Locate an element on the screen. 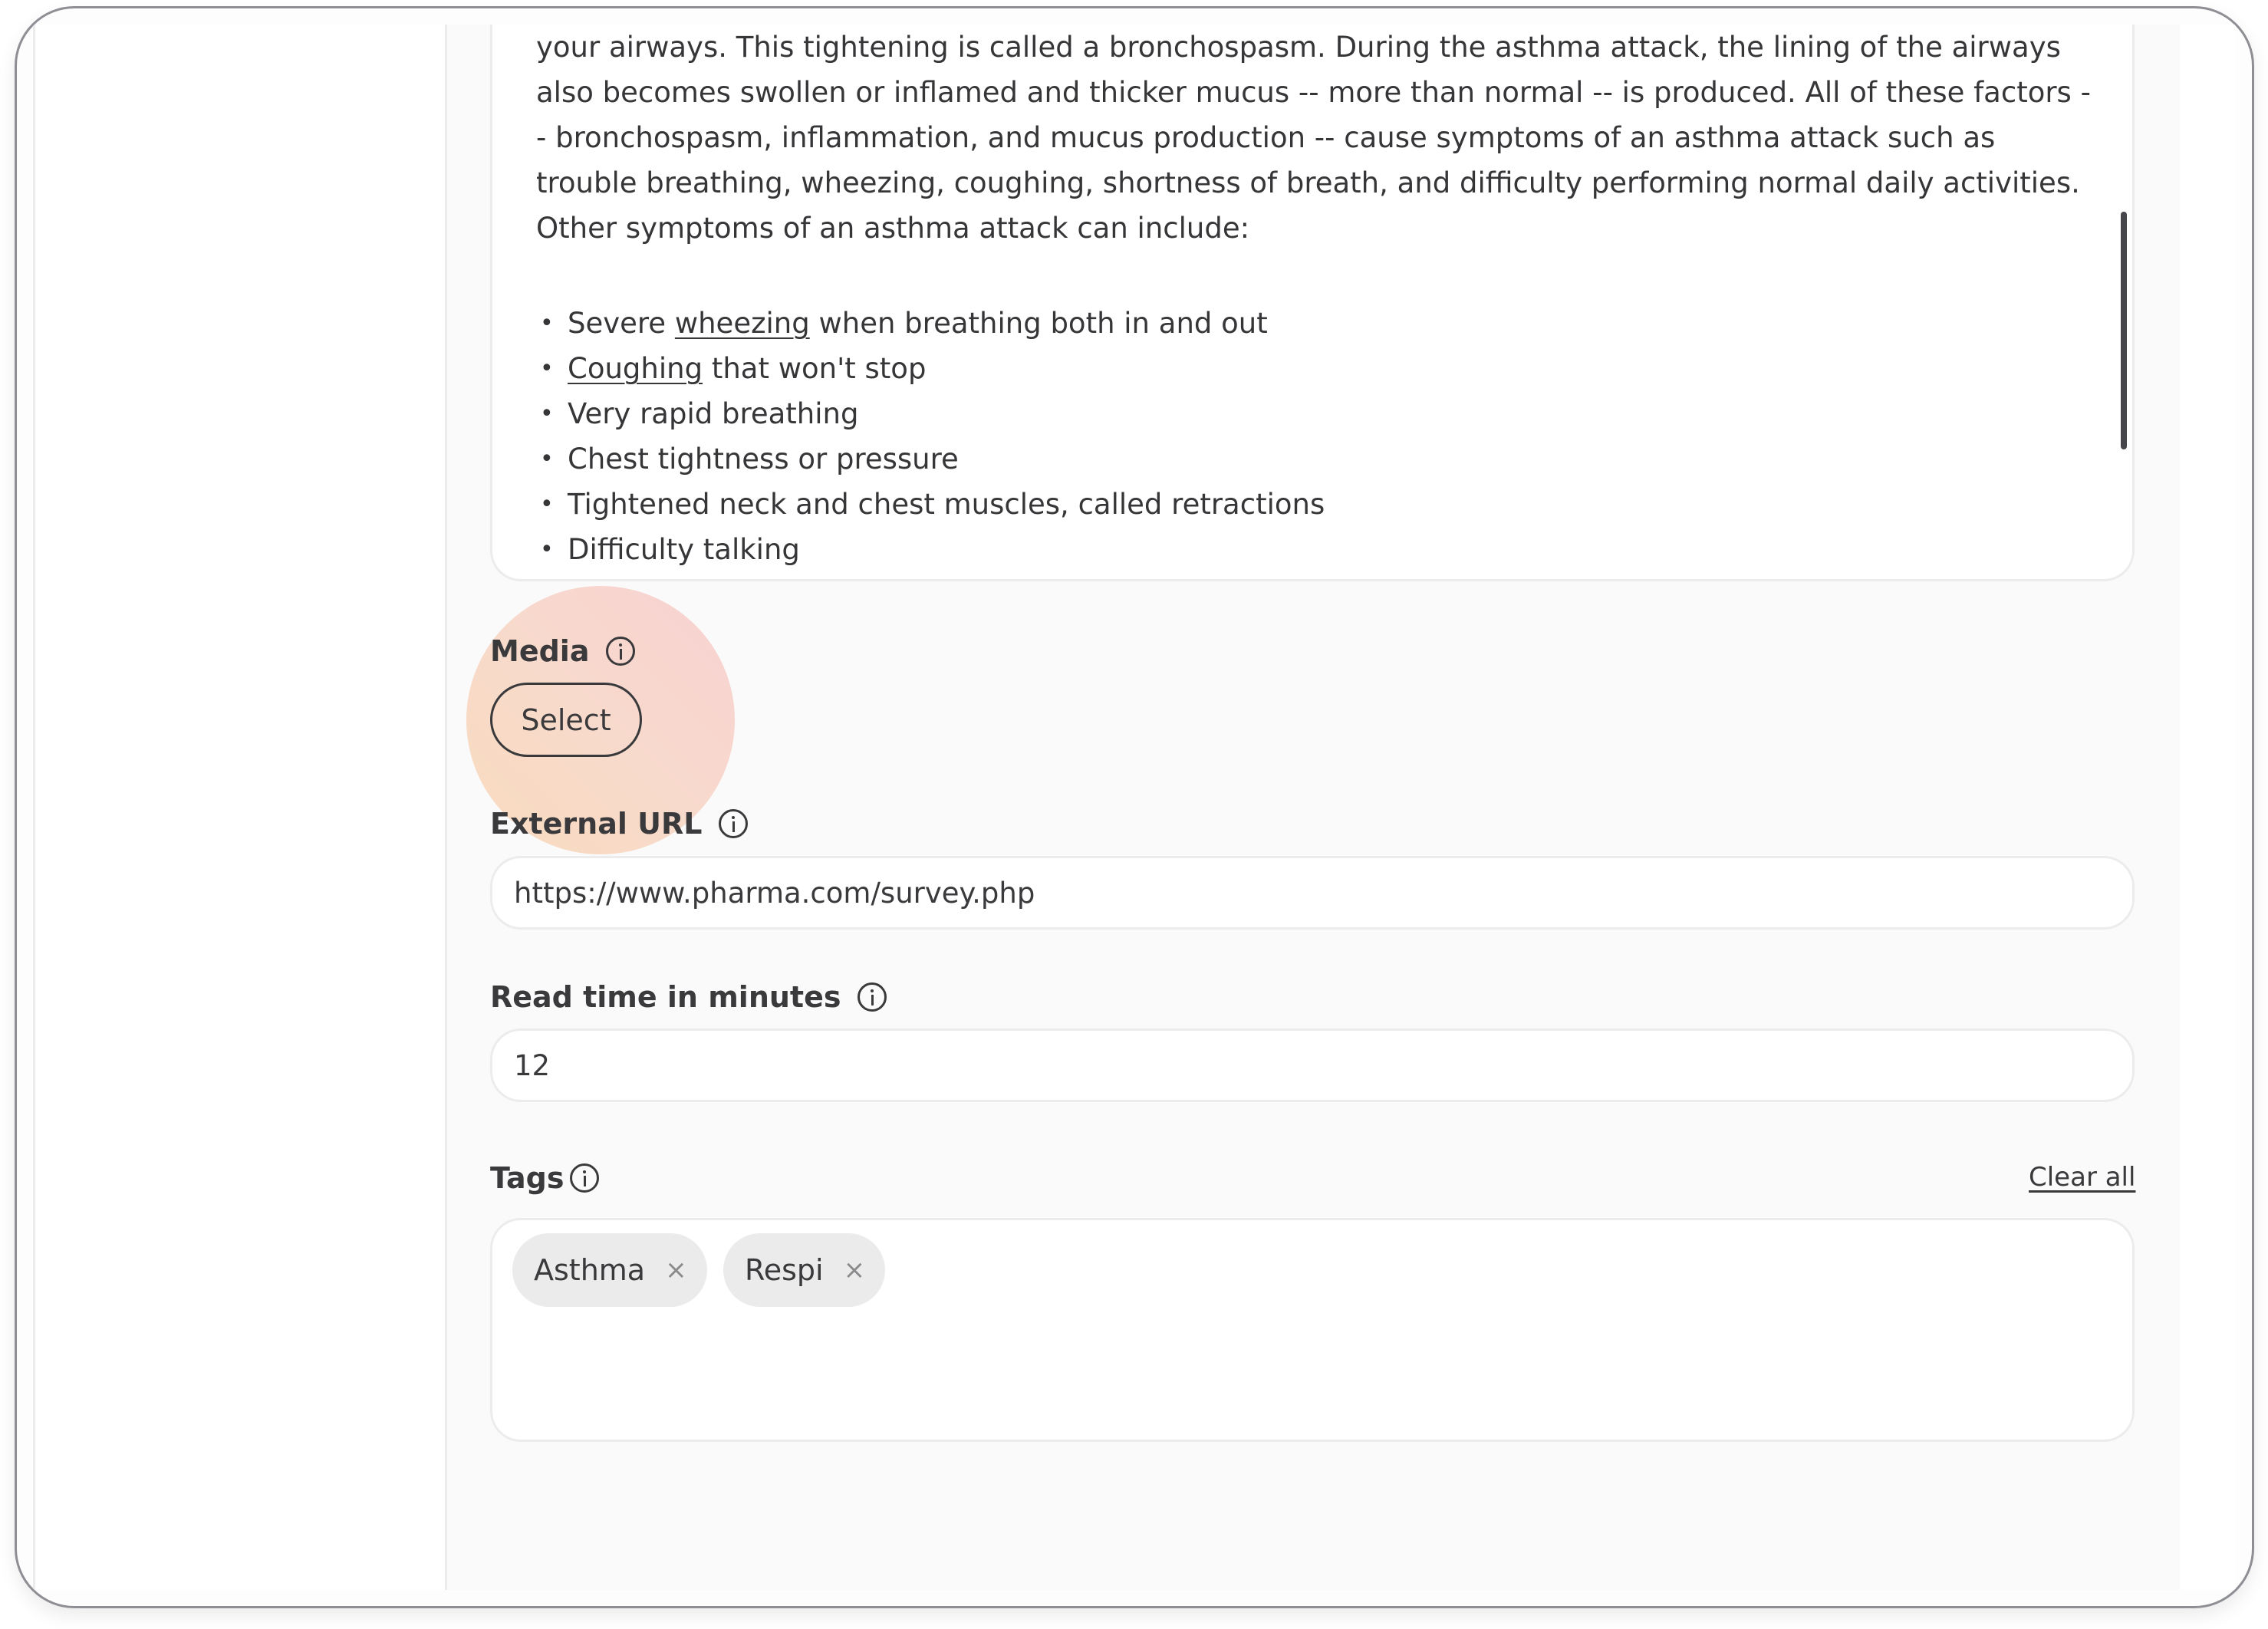 This screenshot has width=2268, height=1629. read-time-label: Read time in minutes is located at coordinates (689, 997).